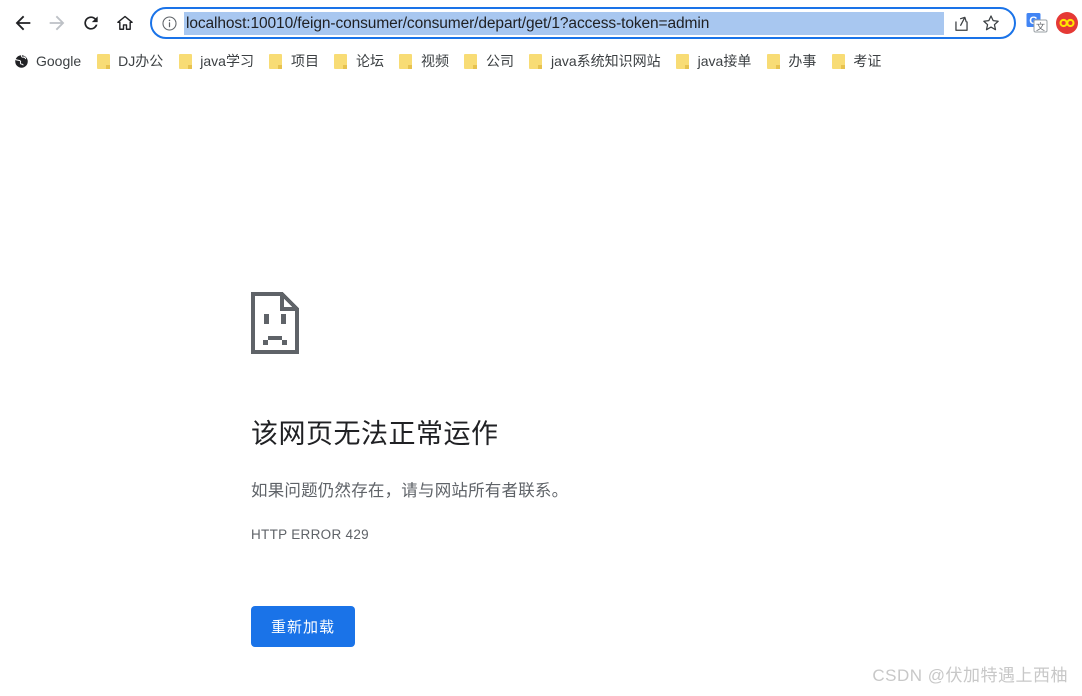 This screenshot has height=696, width=1082. I want to click on home-button, so click(125, 23).